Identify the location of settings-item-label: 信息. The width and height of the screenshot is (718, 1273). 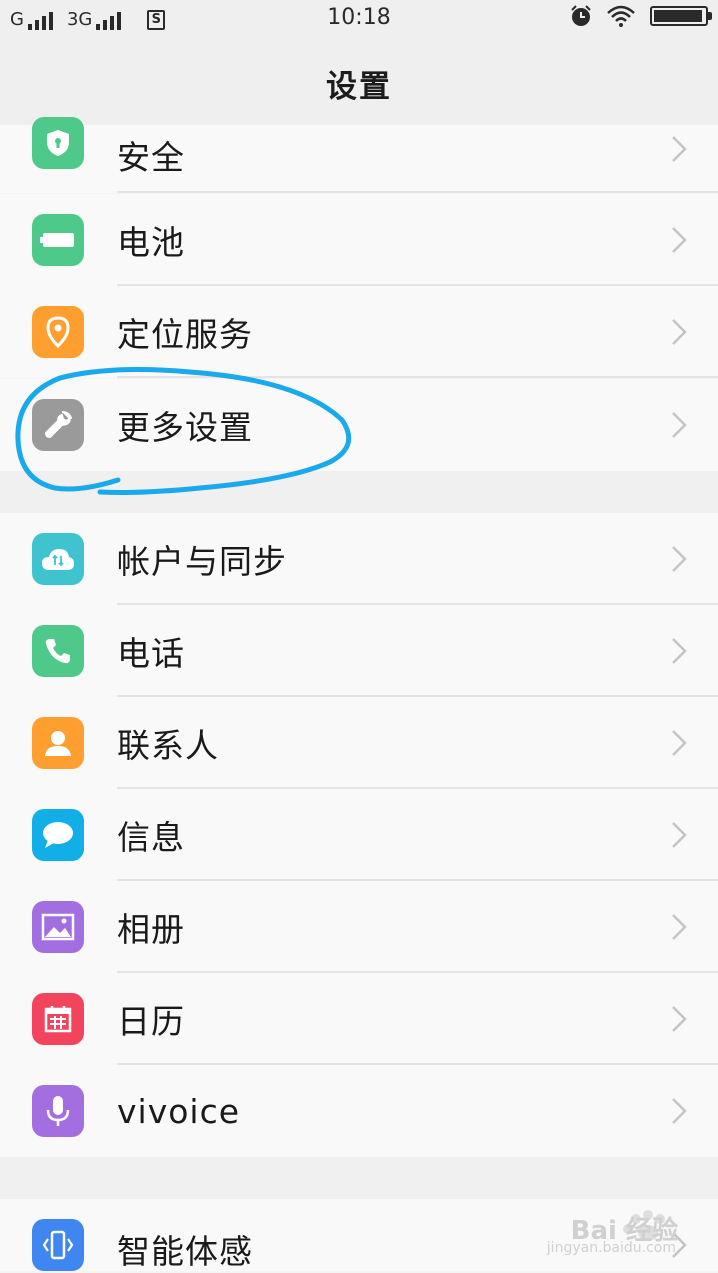
(151, 837).